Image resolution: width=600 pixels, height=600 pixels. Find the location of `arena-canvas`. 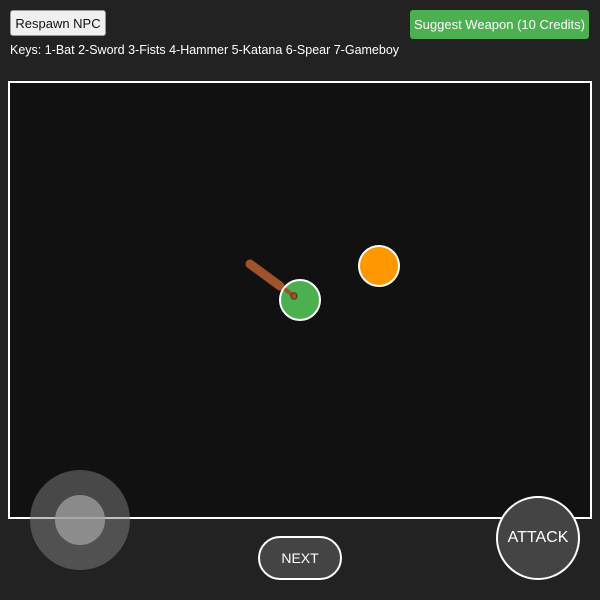

arena-canvas is located at coordinates (322, 283).